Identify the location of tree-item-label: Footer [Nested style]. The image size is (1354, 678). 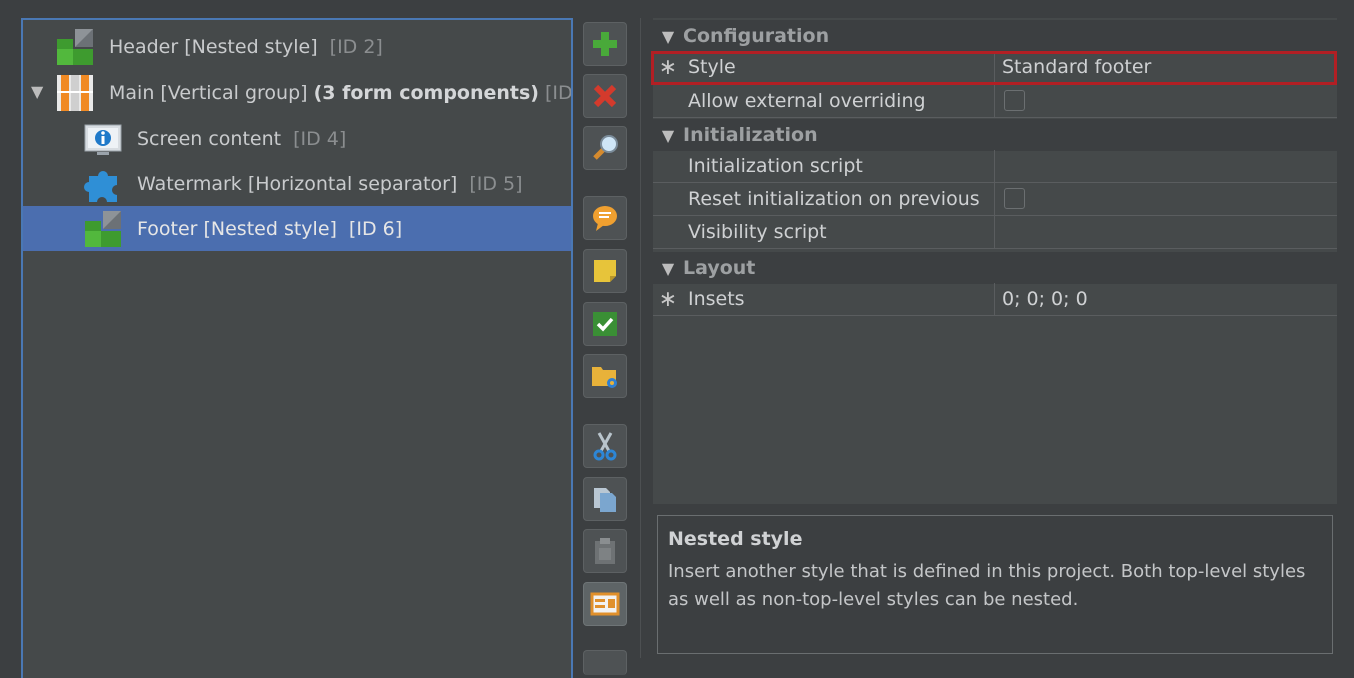
(237, 228).